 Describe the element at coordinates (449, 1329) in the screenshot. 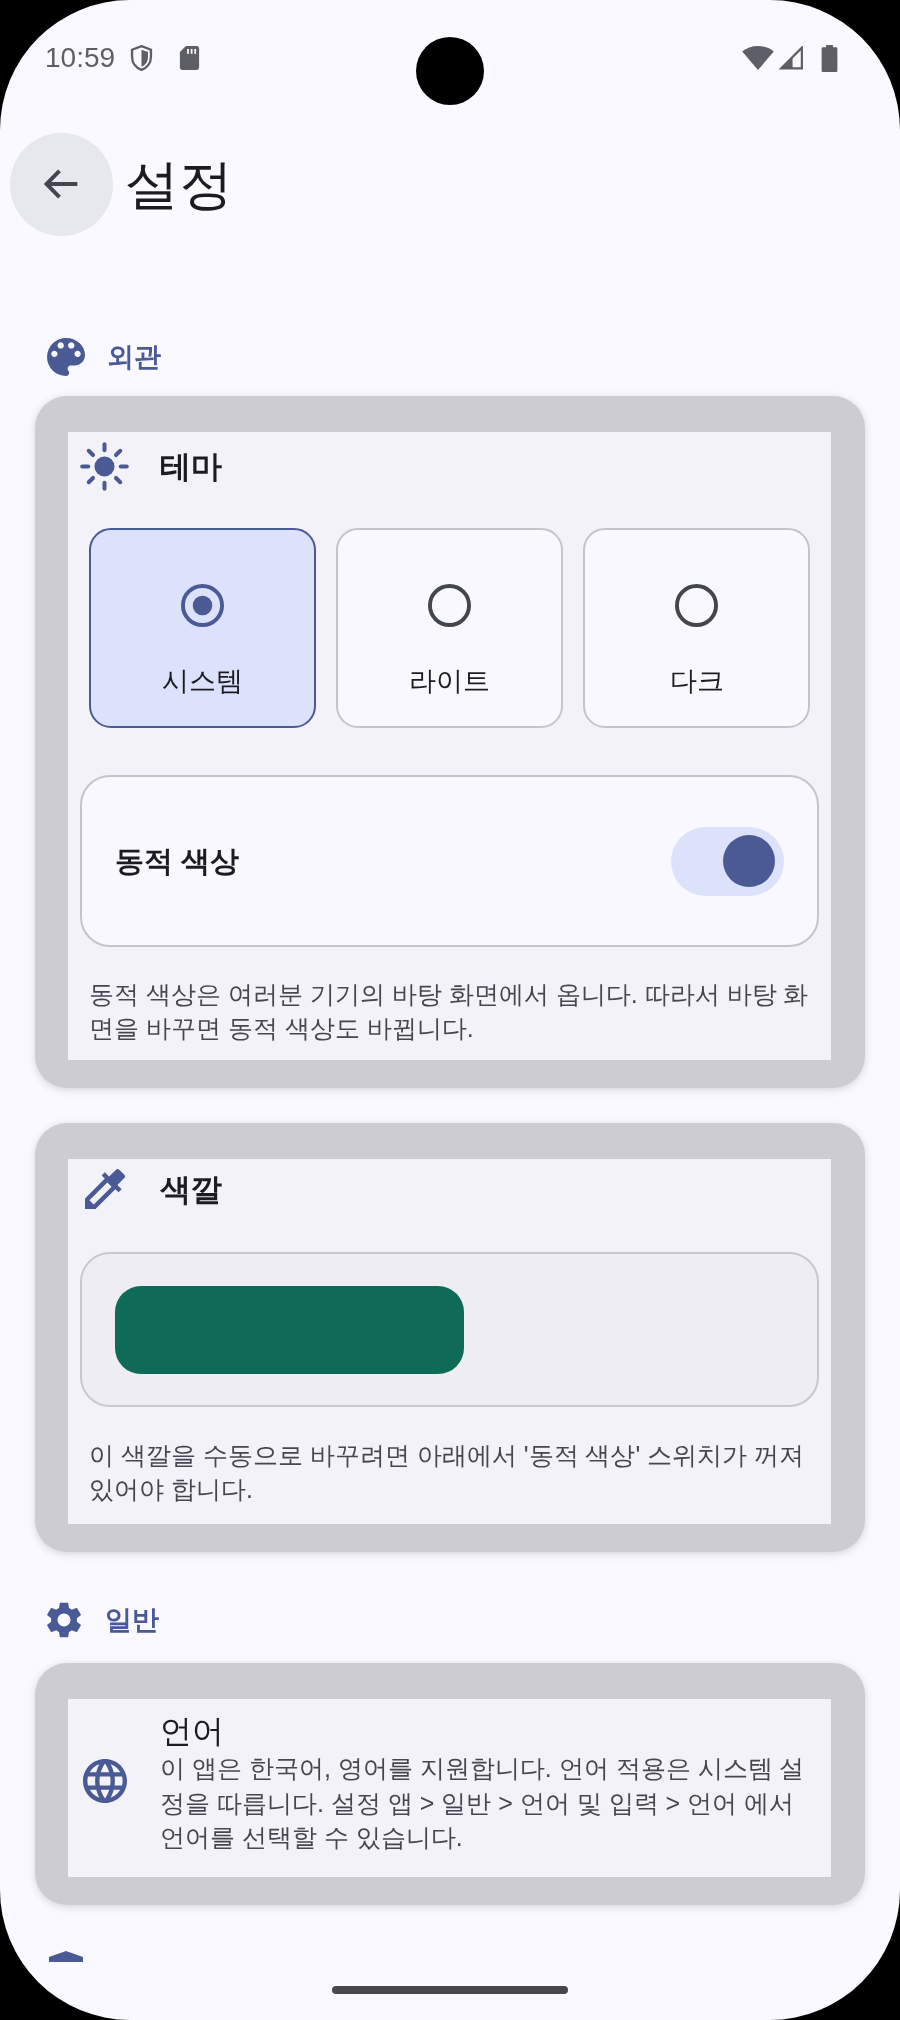

I see `color-picker-field` at that location.